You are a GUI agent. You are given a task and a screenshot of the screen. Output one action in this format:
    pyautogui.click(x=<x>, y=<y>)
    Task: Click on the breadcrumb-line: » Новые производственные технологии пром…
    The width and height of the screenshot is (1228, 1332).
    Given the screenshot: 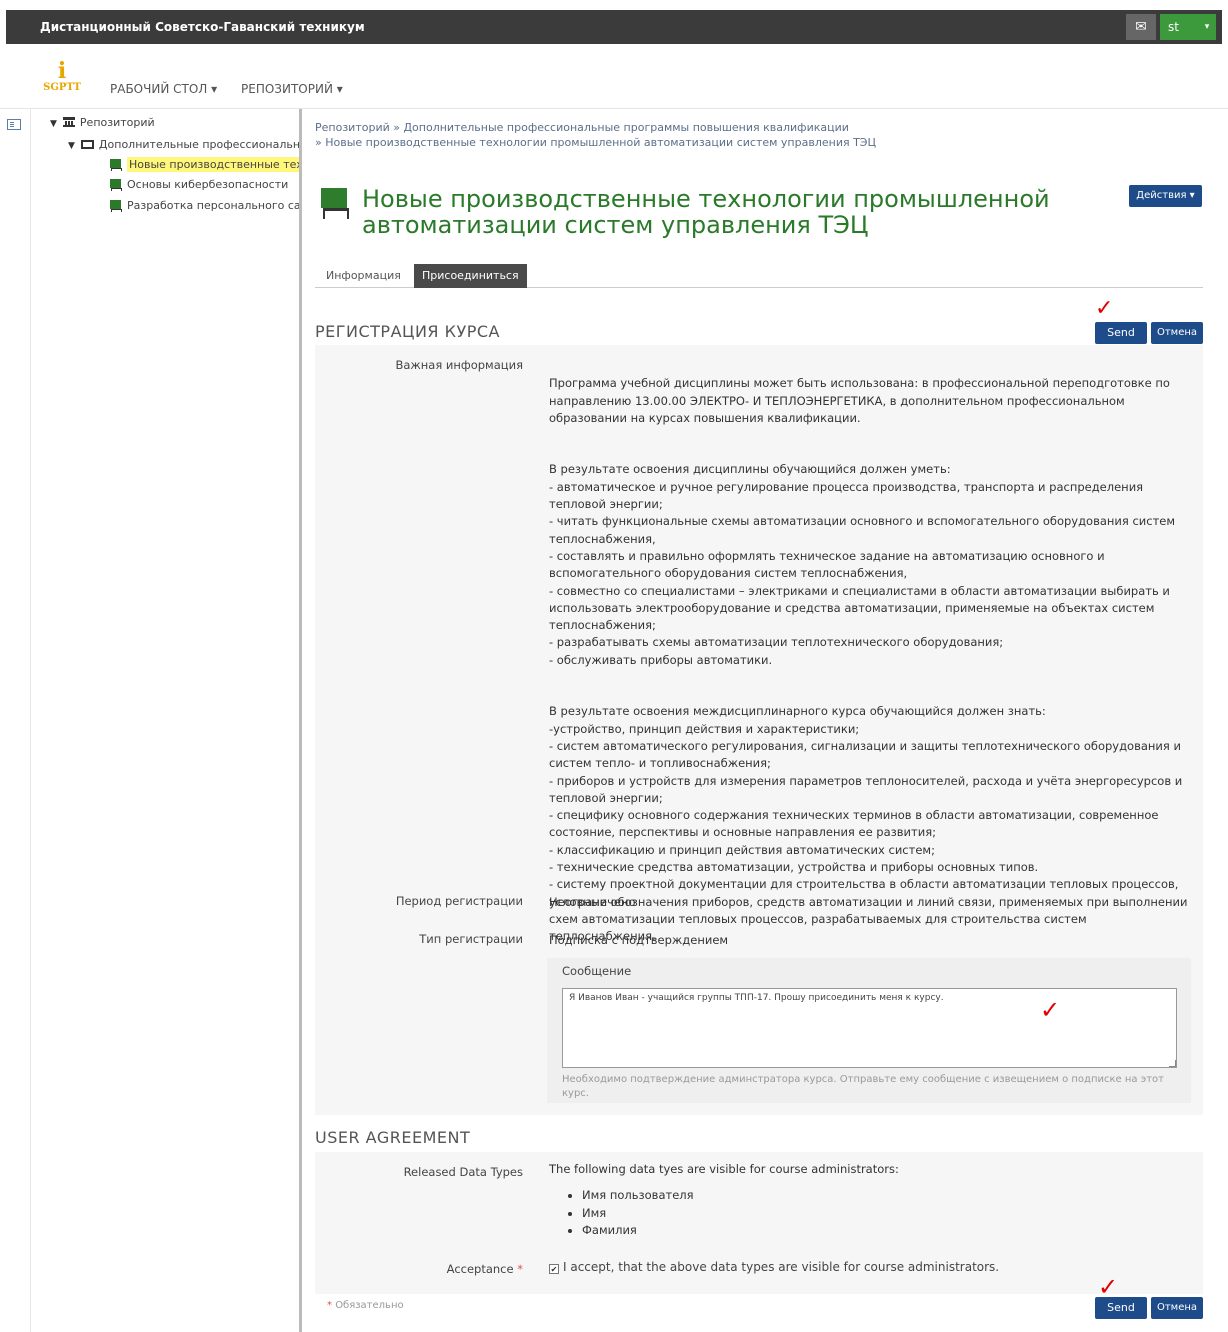 What is the action you would take?
    pyautogui.click(x=765, y=142)
    